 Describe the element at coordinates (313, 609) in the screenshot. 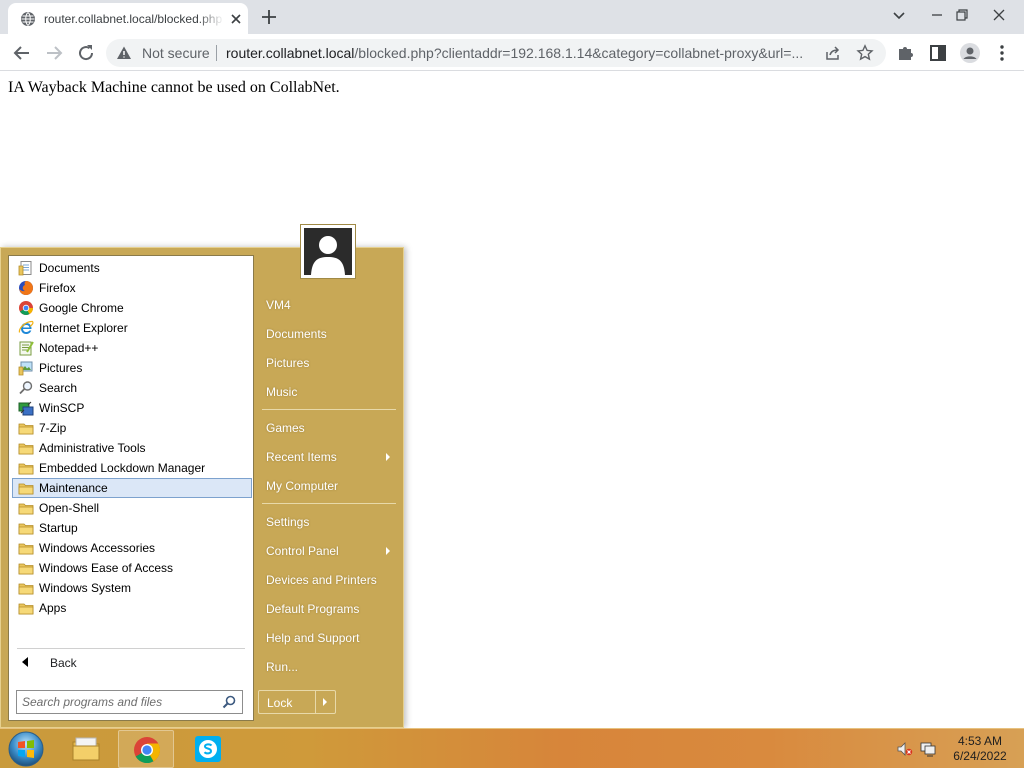

I see `place-label: Default Programs` at that location.